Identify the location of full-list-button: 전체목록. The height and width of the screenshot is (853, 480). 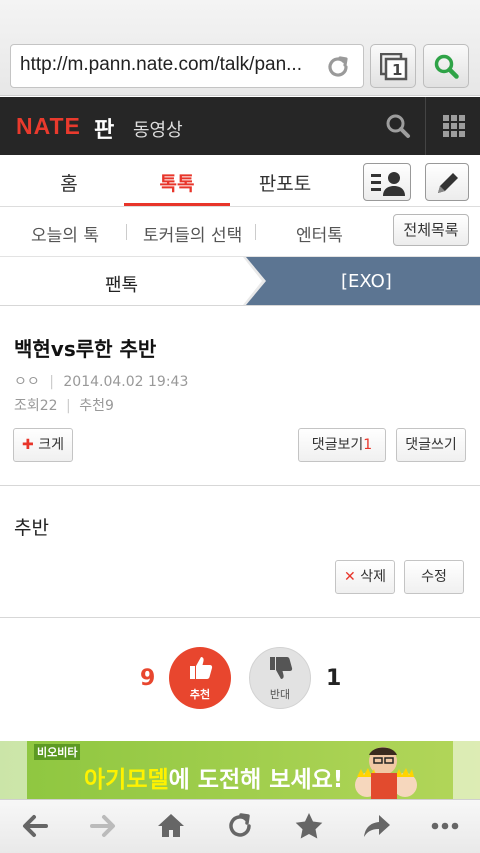
(431, 230).